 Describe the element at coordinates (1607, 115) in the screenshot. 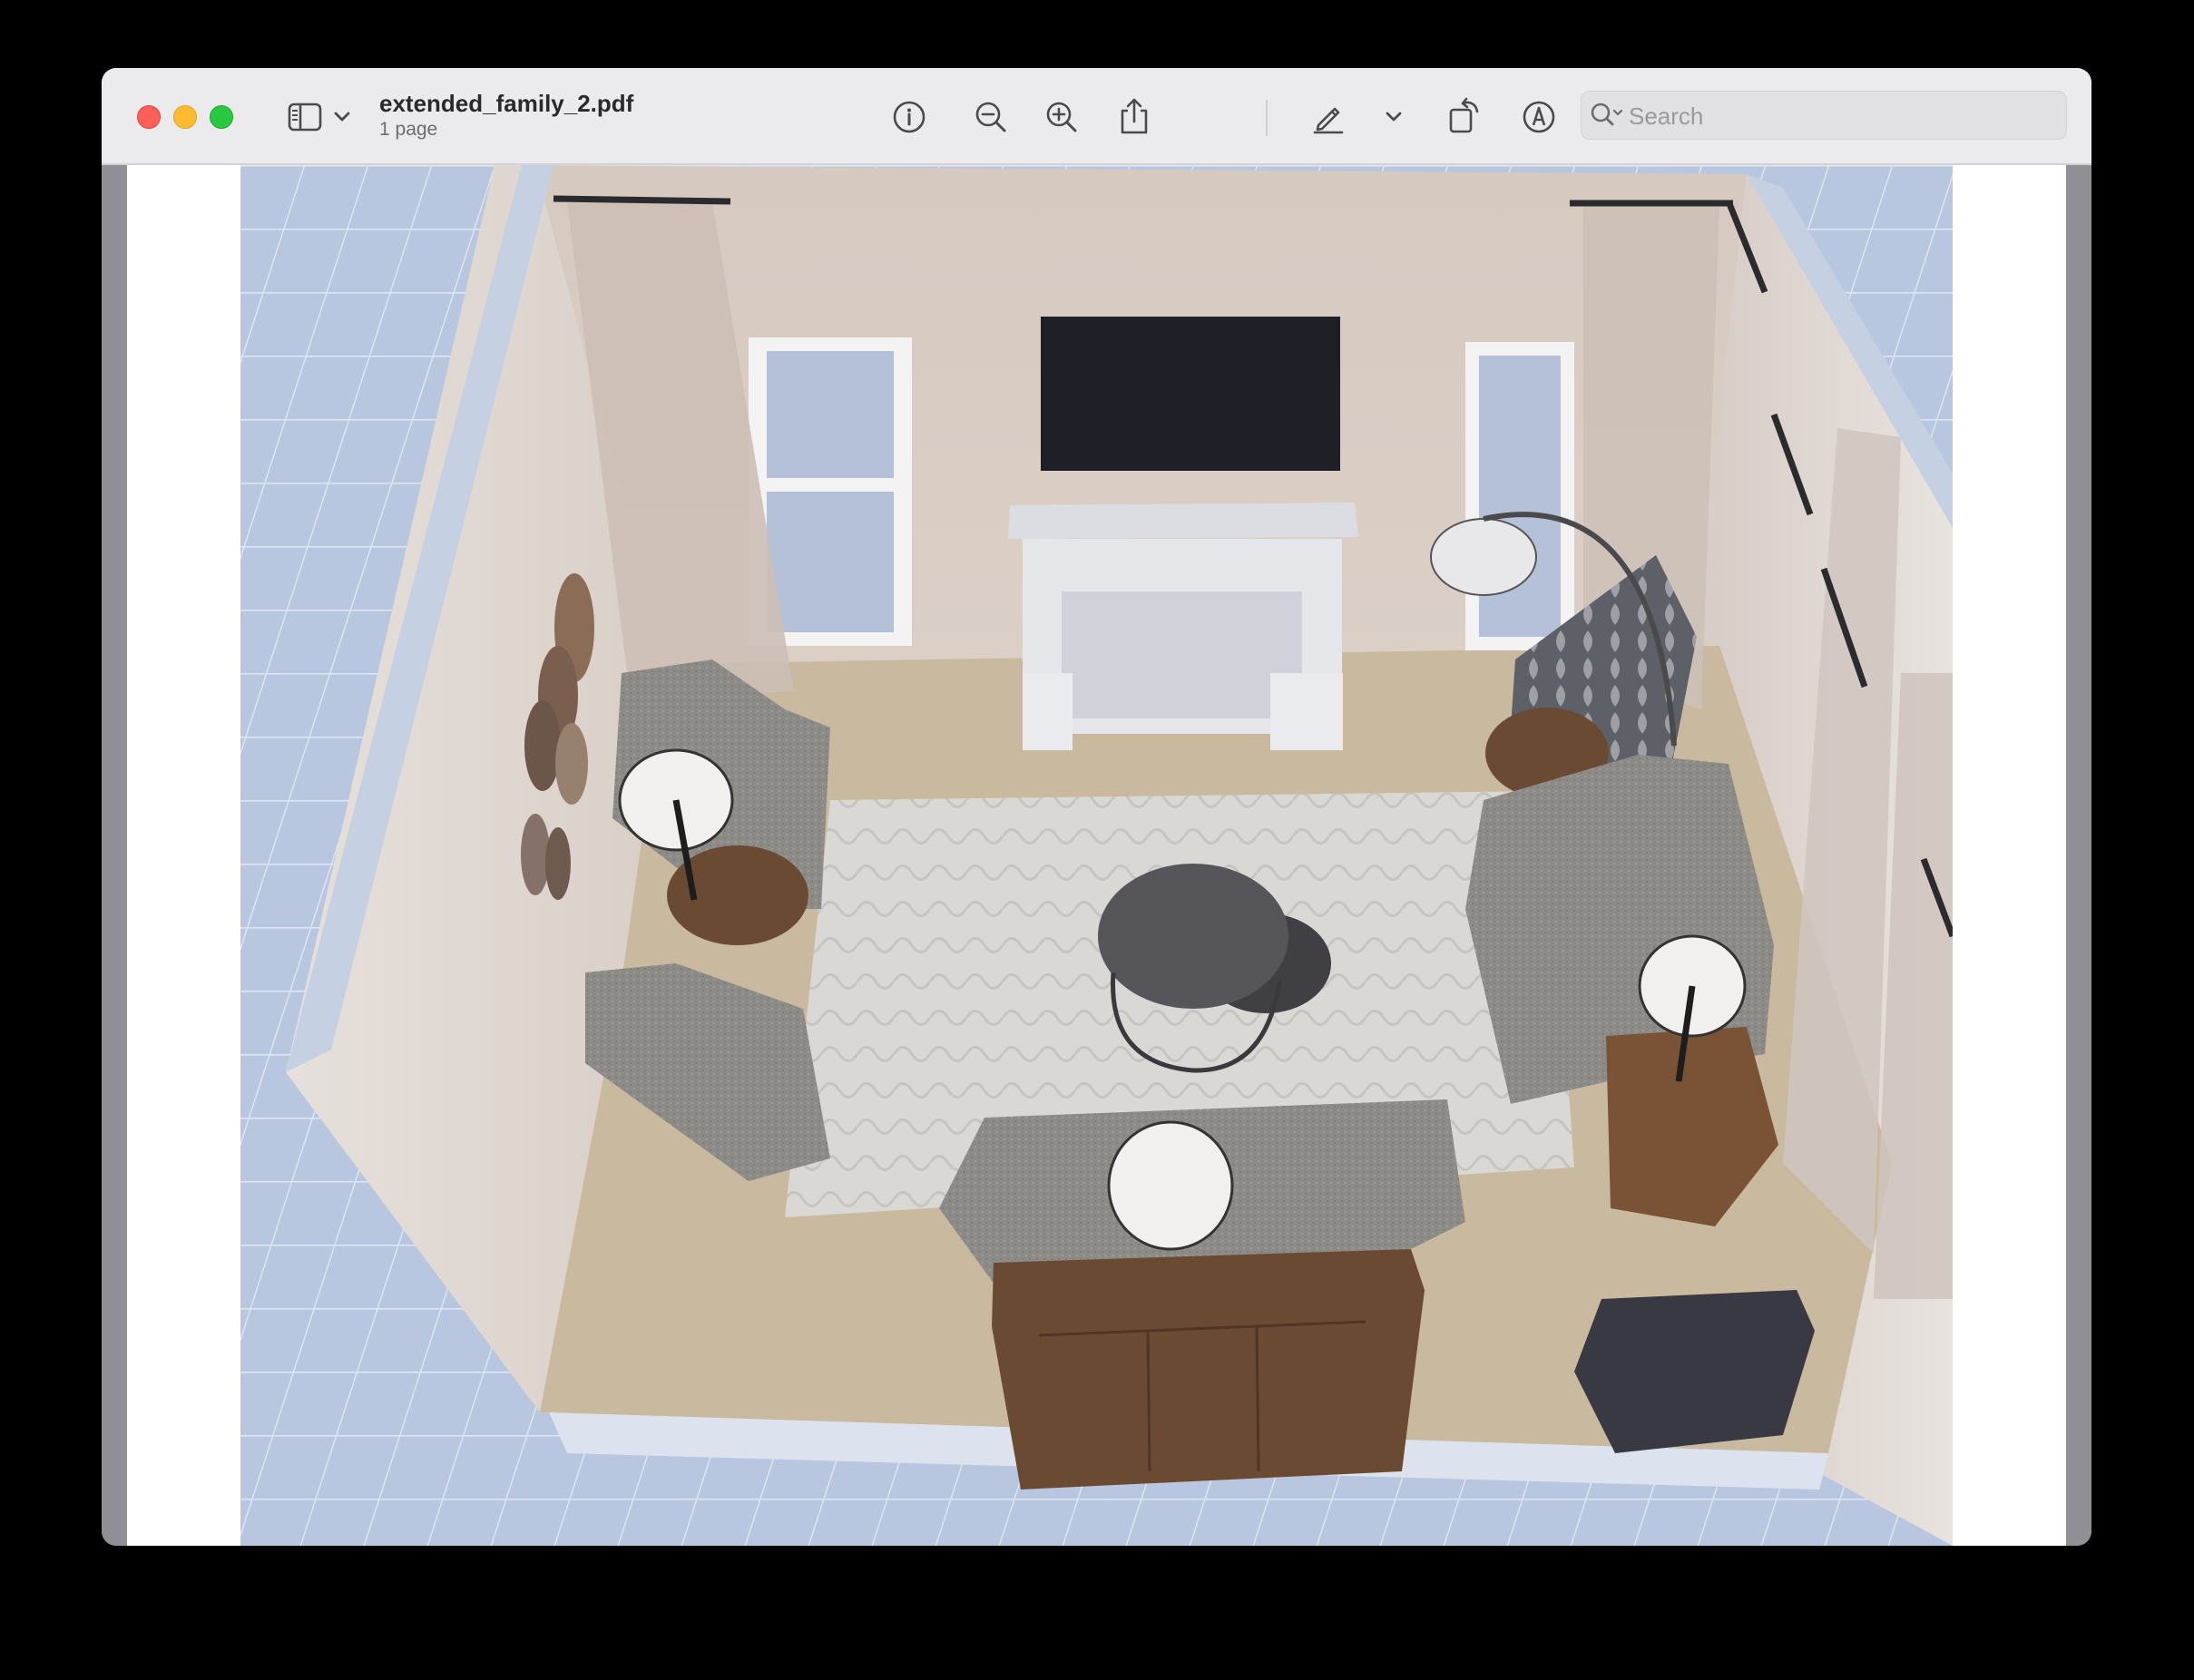

I see `search-icon` at that location.